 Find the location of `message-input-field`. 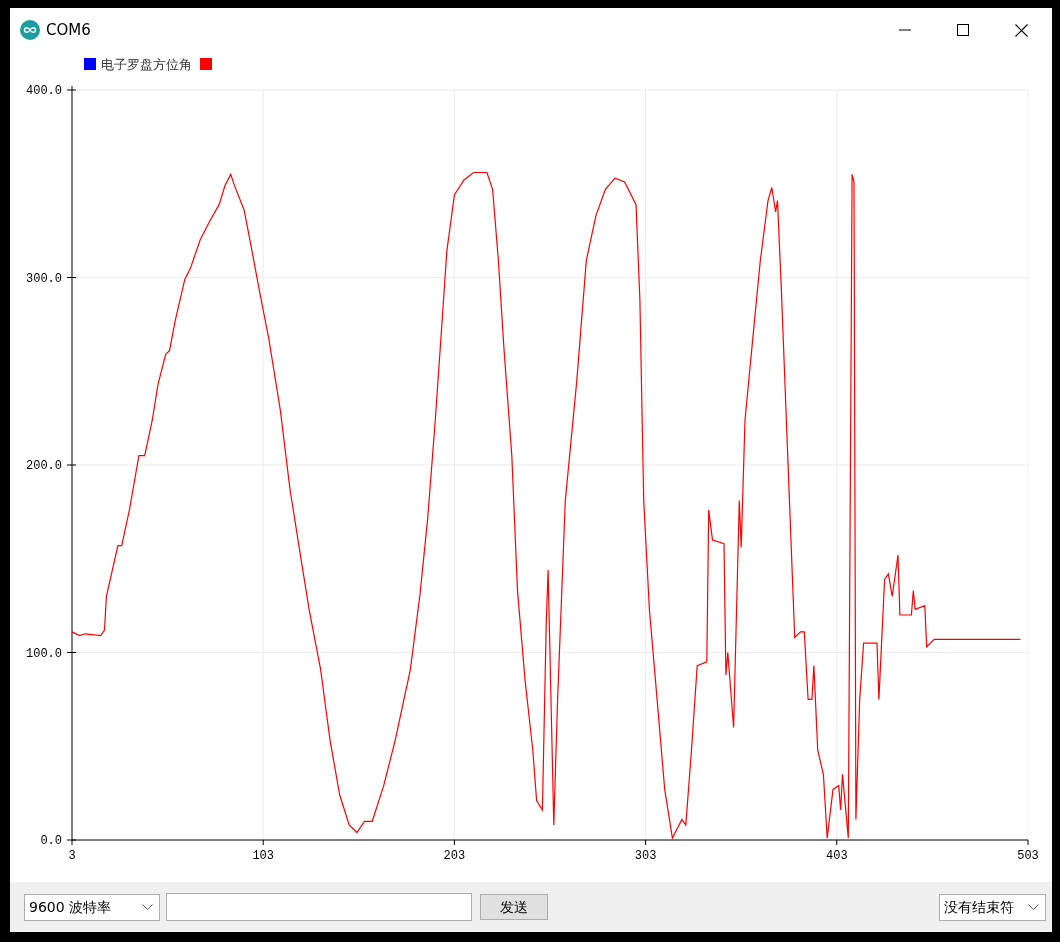

message-input-field is located at coordinates (319, 907).